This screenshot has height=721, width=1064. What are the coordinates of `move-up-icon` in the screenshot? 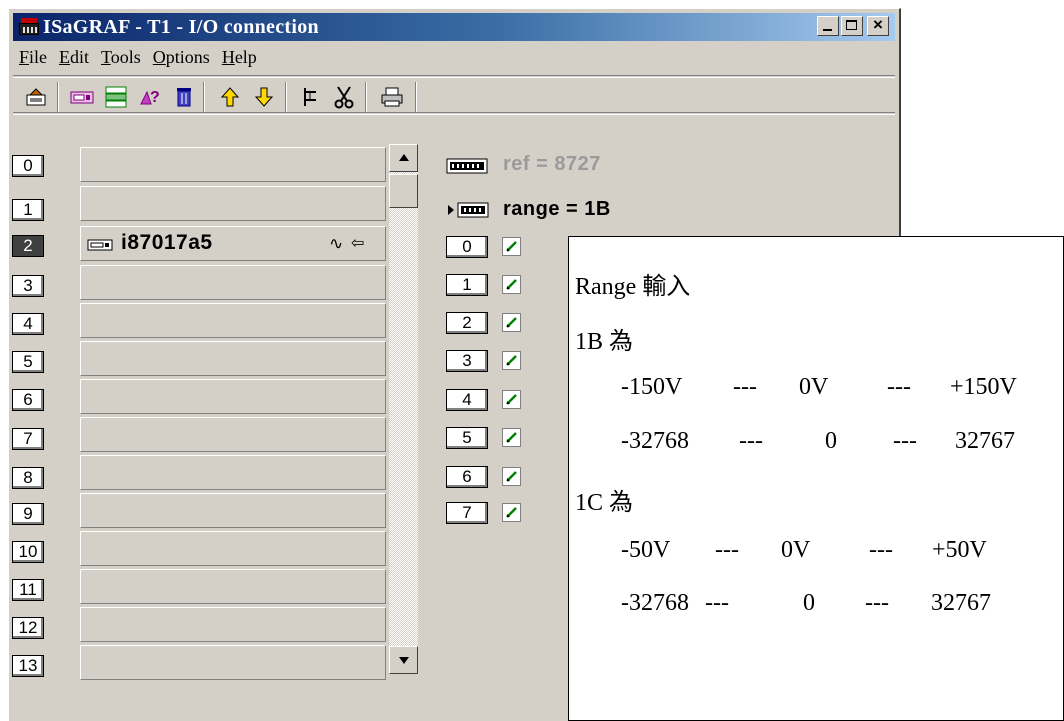 It's located at (230, 97).